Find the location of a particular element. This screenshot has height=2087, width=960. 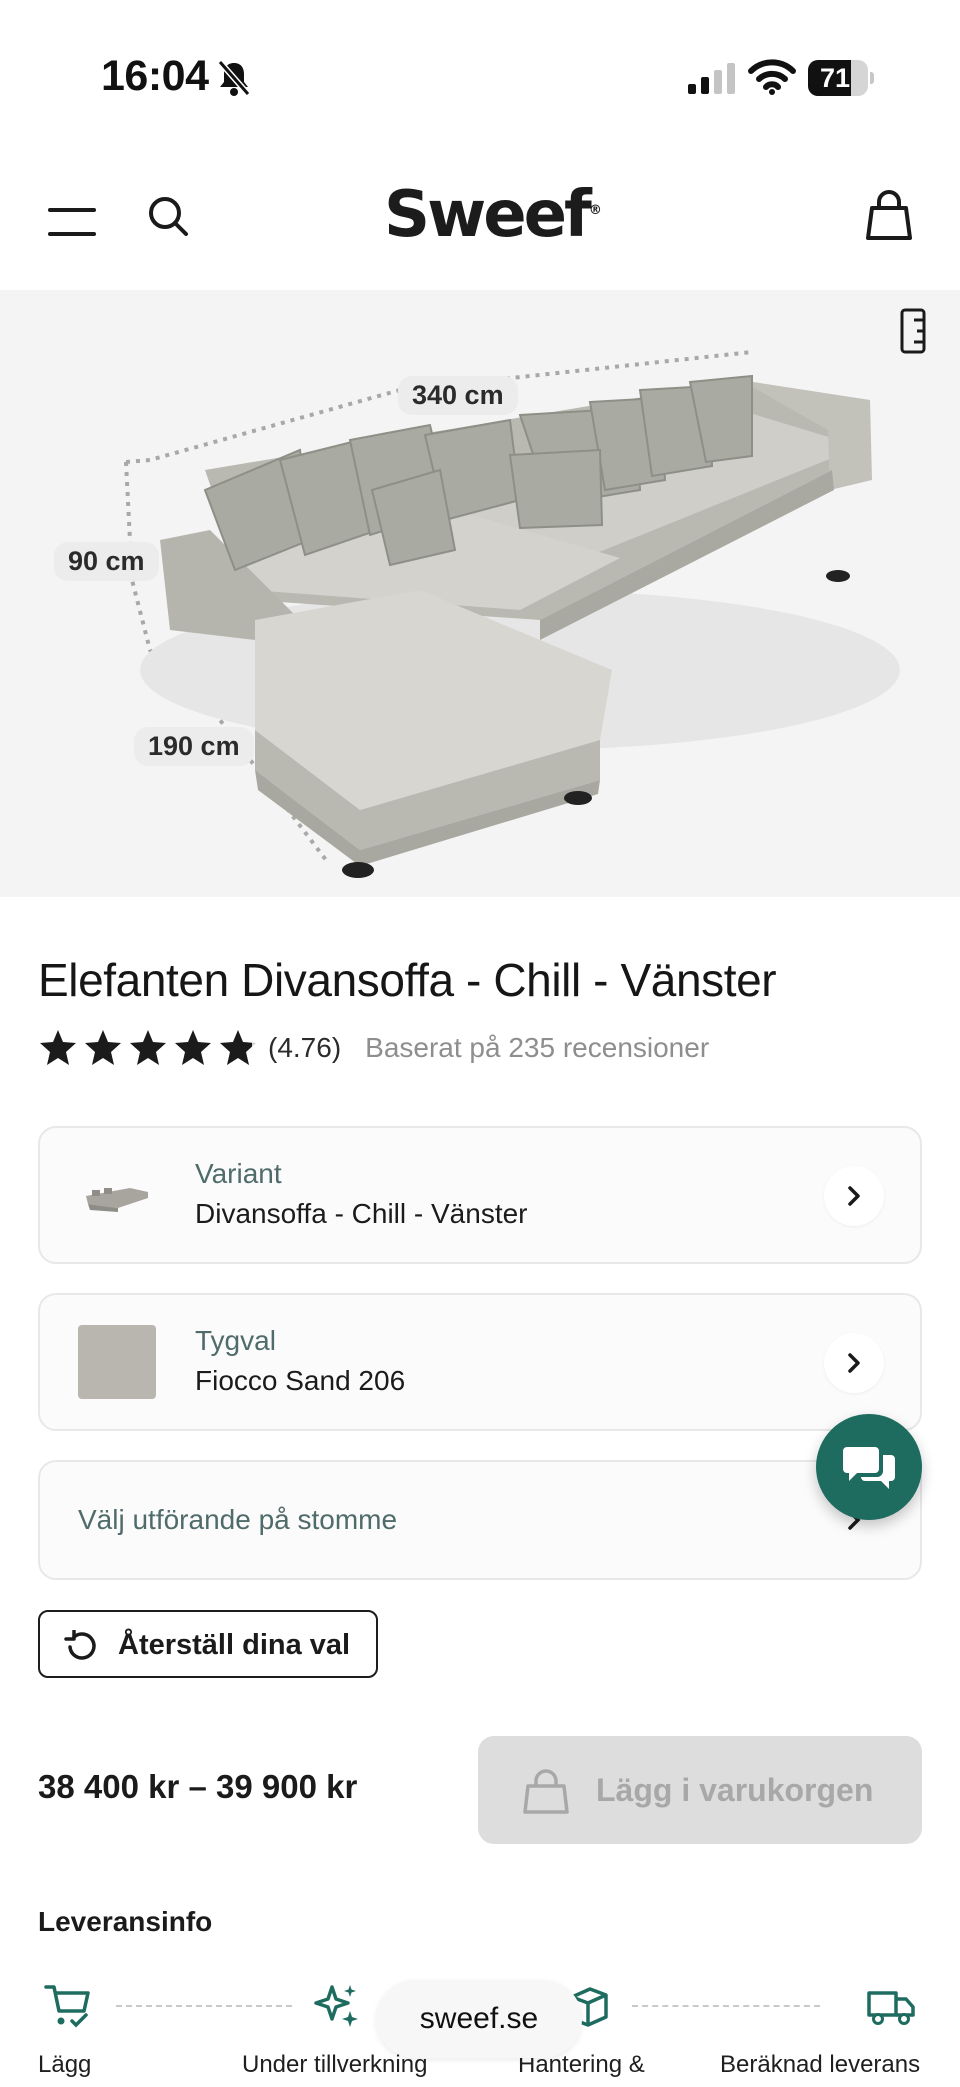

status-bar: 16:04 71 is located at coordinates (480, 75).